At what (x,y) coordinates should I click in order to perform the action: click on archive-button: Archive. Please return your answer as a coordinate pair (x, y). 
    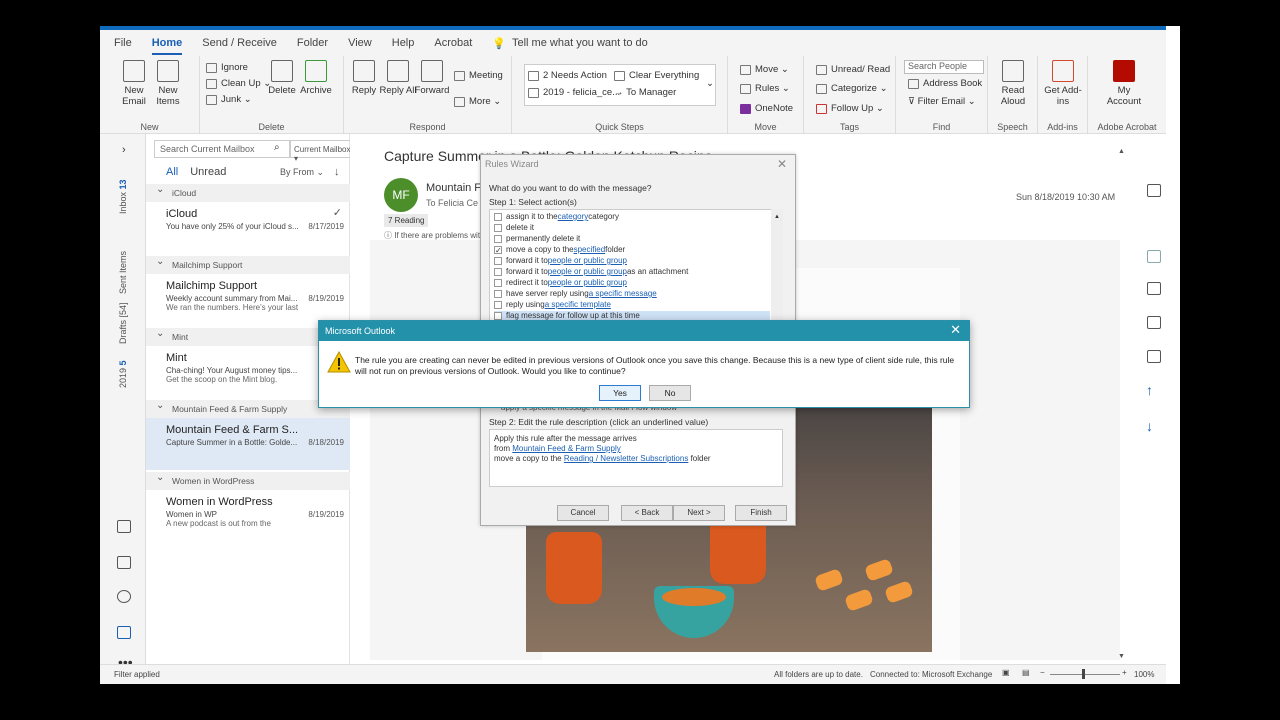
    Looking at the image, I should click on (316, 78).